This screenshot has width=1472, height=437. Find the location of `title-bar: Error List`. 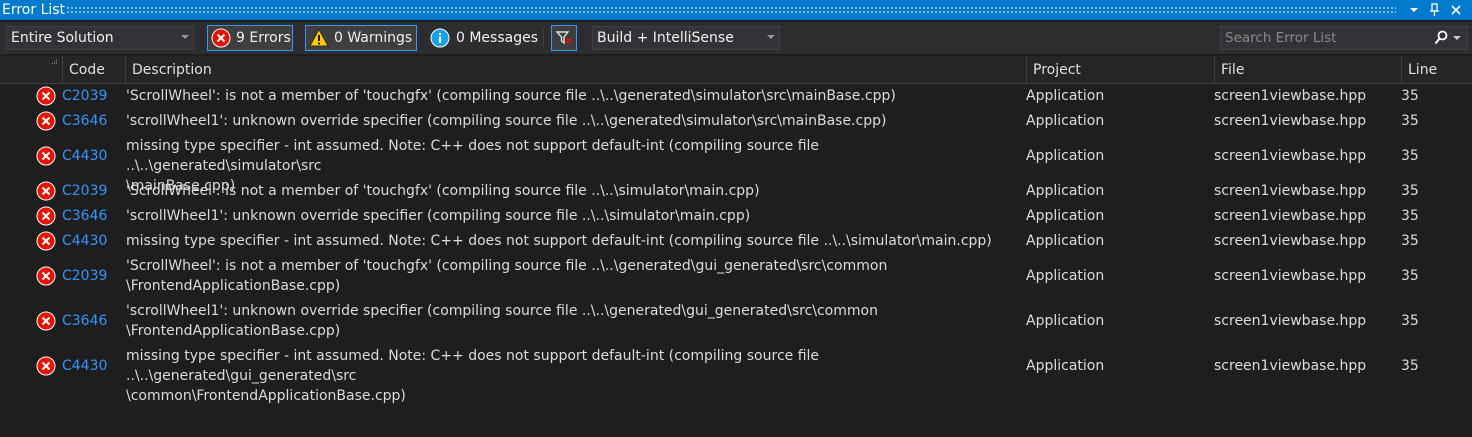

title-bar: Error List is located at coordinates (736, 10).